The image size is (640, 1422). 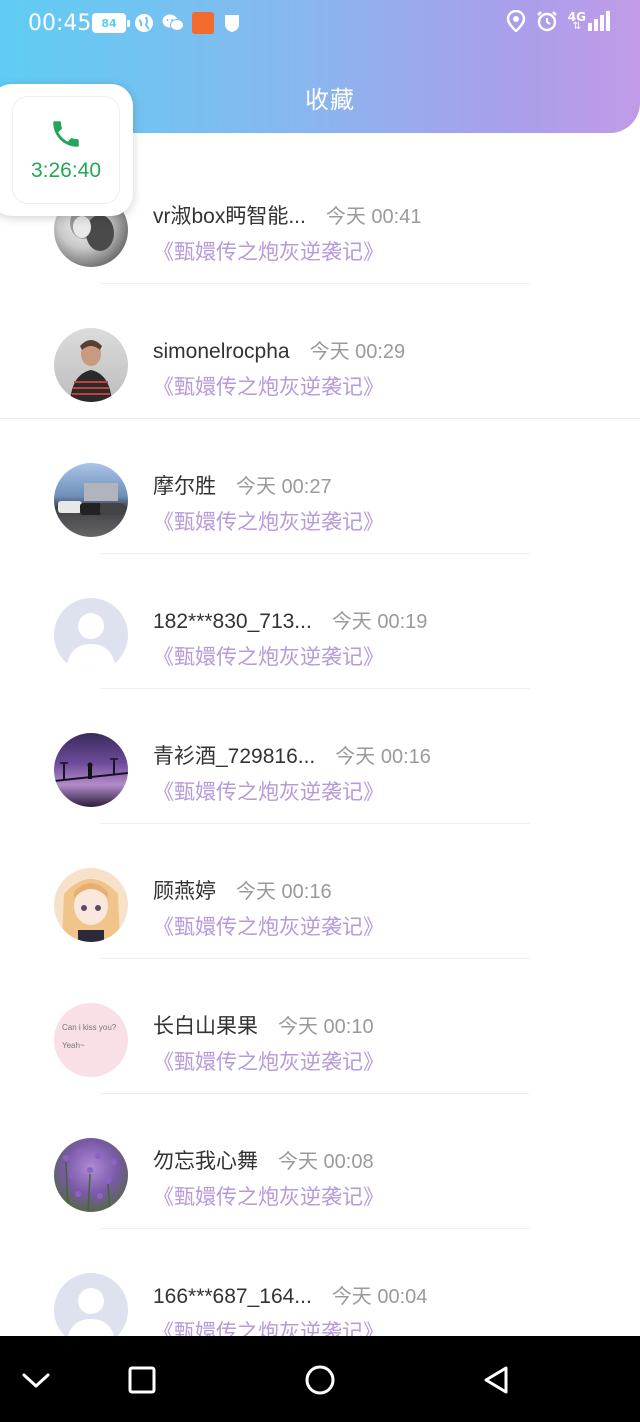 I want to click on item-name: 顾燕婷, so click(x=184, y=891).